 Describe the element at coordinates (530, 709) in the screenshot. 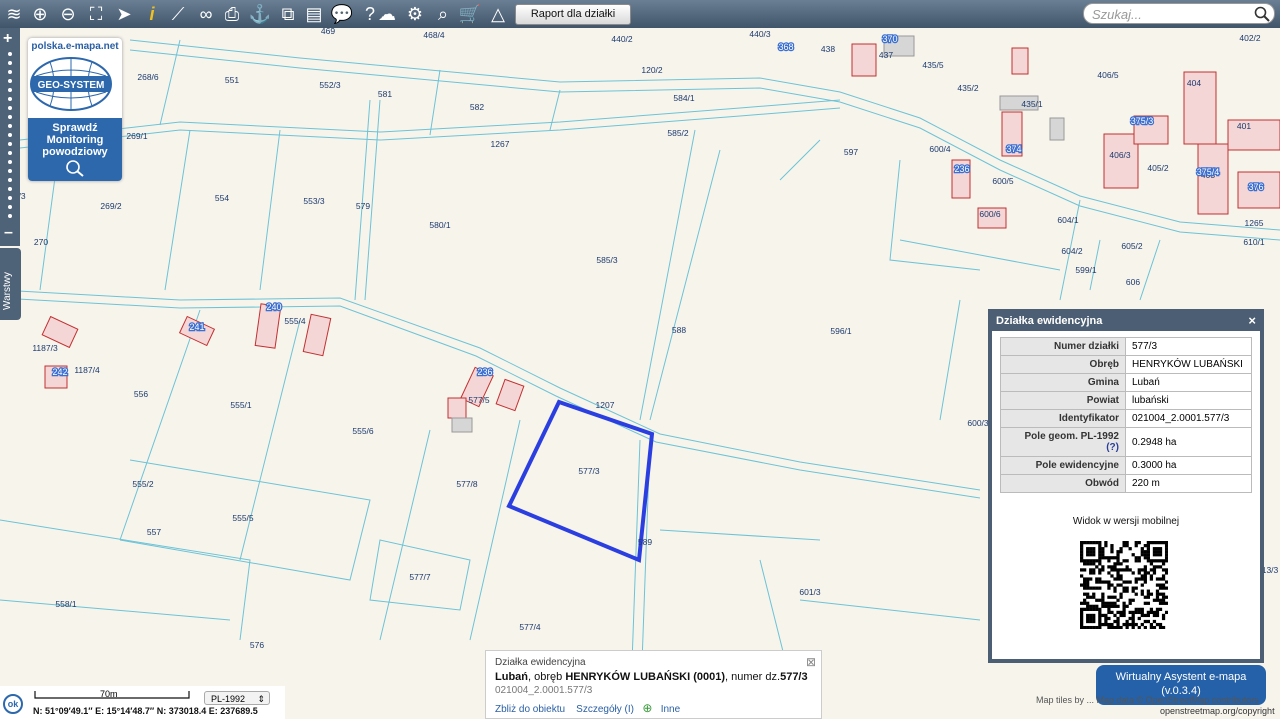

I see `zoom-to-object-link: Zbliż do obiektu` at that location.